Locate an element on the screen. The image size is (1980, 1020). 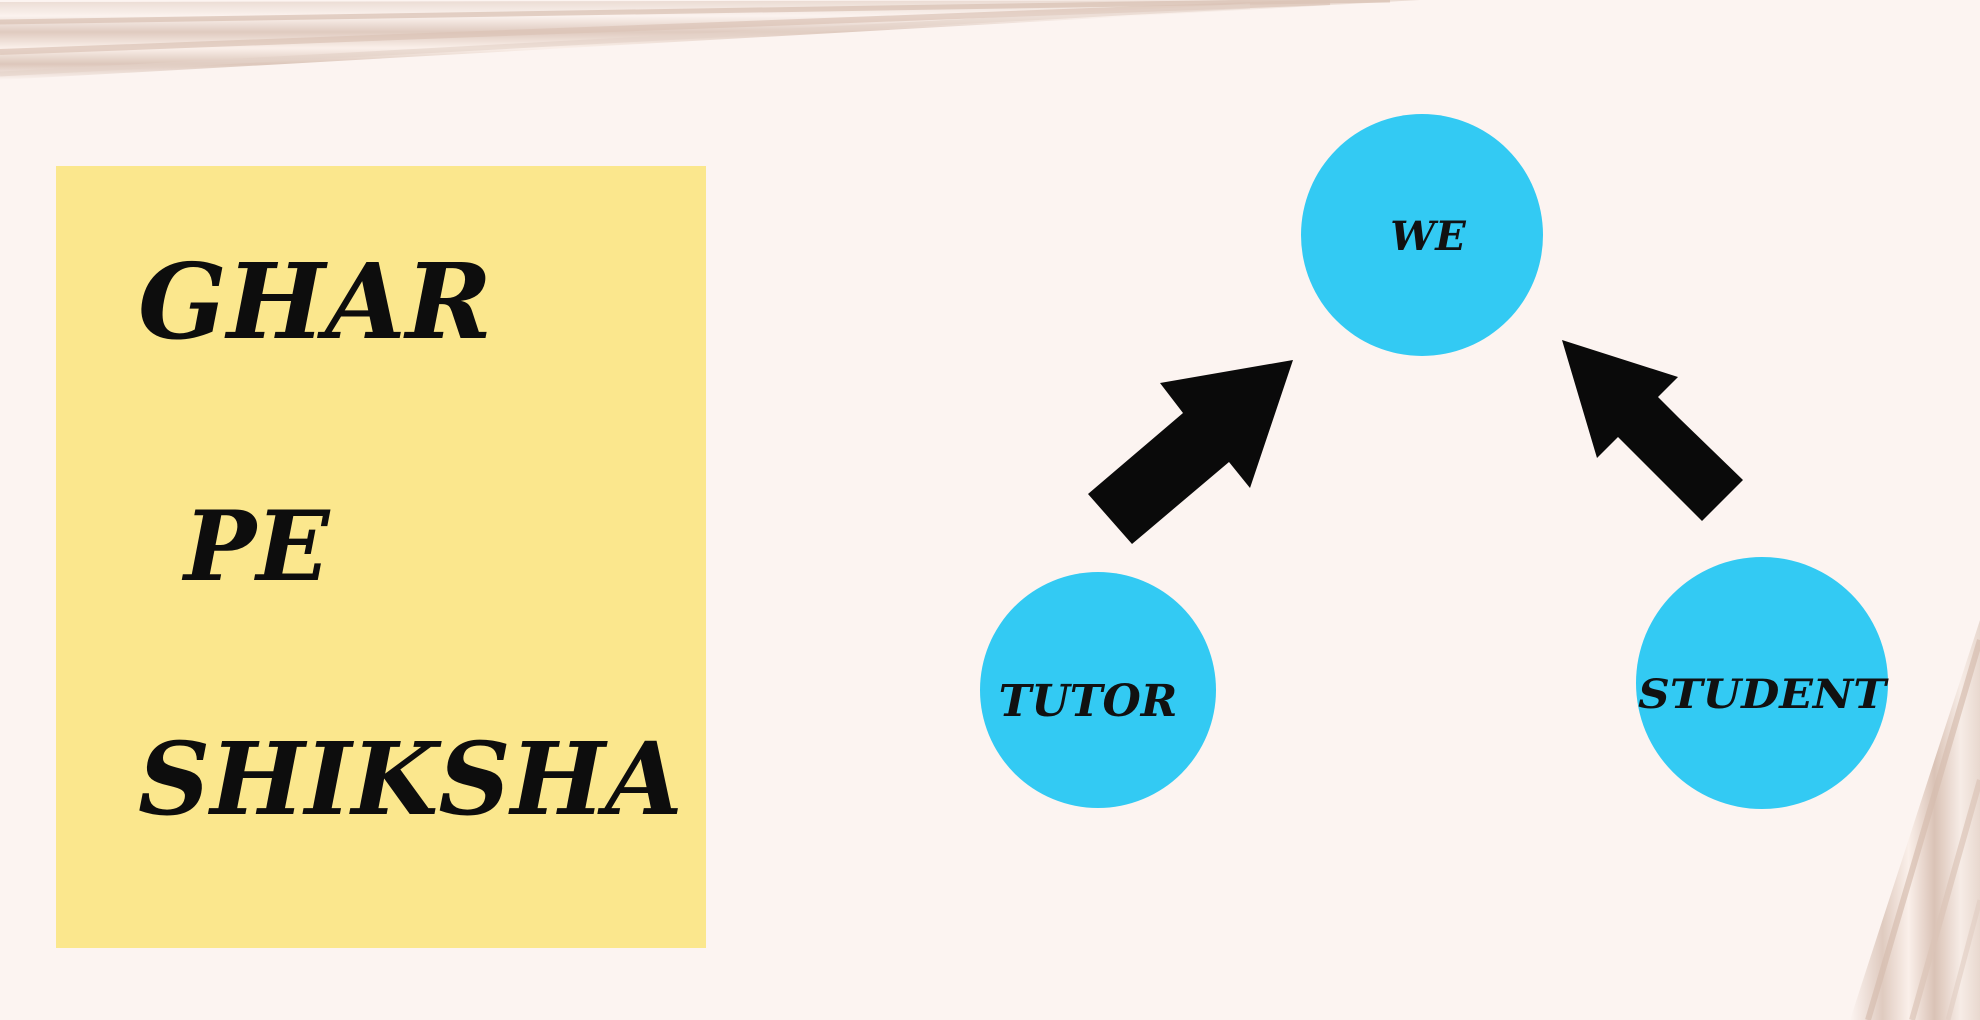
arrow-up-right-icon is located at coordinates (1190, 452).